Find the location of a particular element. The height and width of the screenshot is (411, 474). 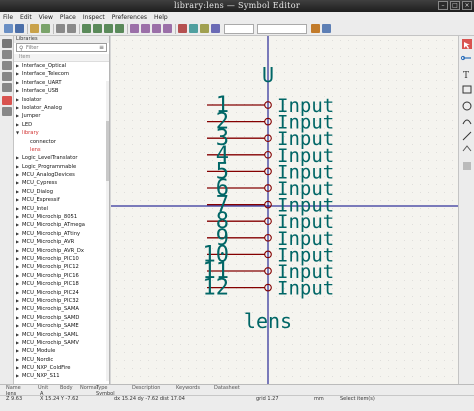

close-button: × is located at coordinates (467, 5).